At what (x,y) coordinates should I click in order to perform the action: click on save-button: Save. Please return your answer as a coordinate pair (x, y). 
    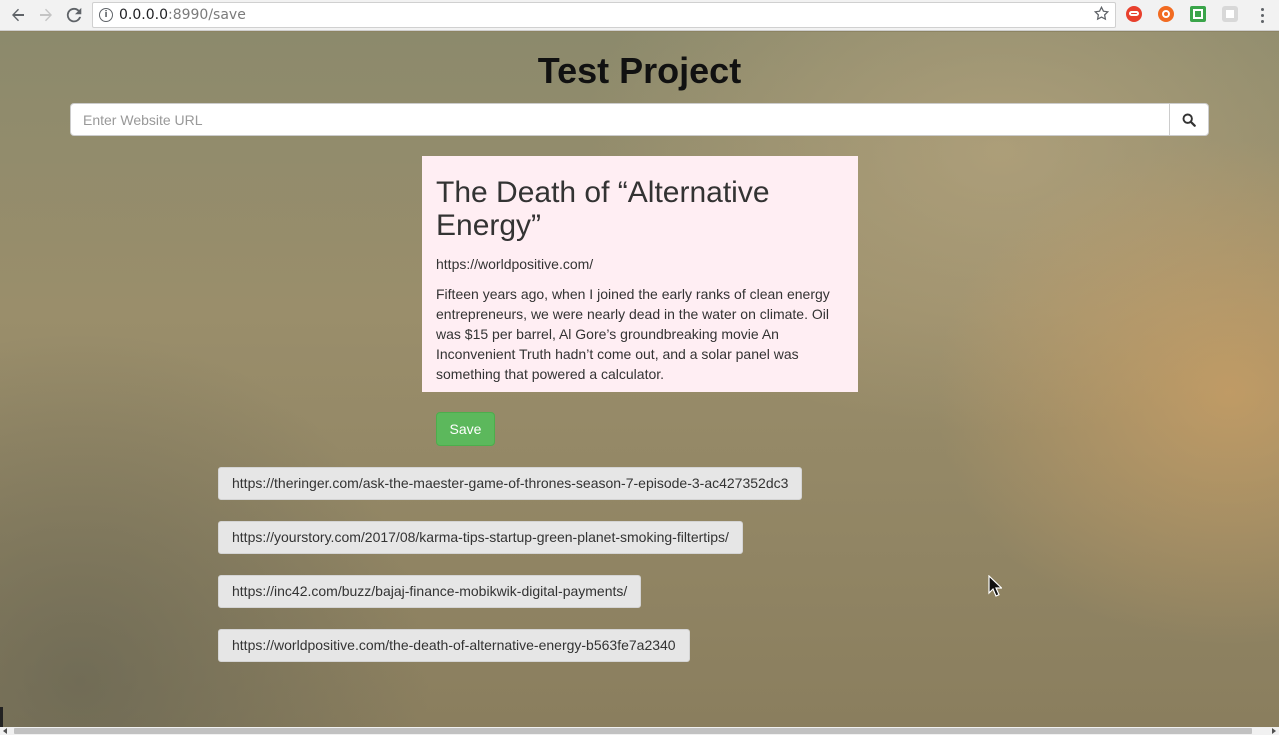
    Looking at the image, I should click on (465, 429).